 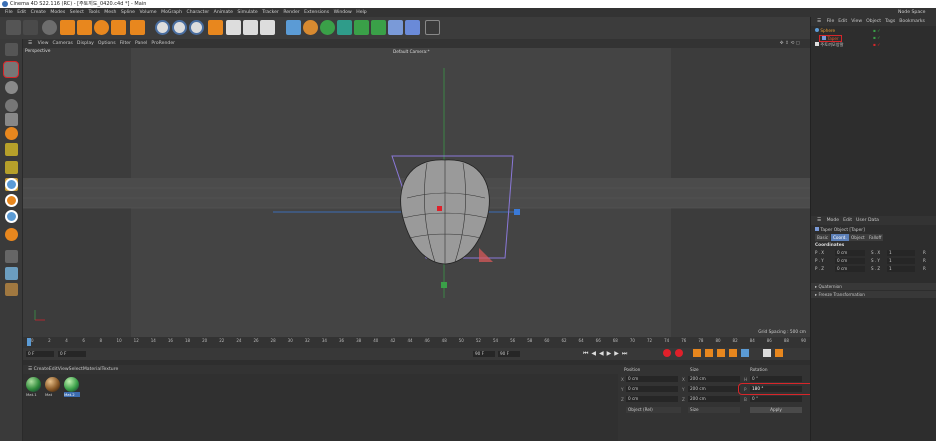 What do you see at coordinates (11, 167) in the screenshot?
I see `mode-axis-icon` at bounding box center [11, 167].